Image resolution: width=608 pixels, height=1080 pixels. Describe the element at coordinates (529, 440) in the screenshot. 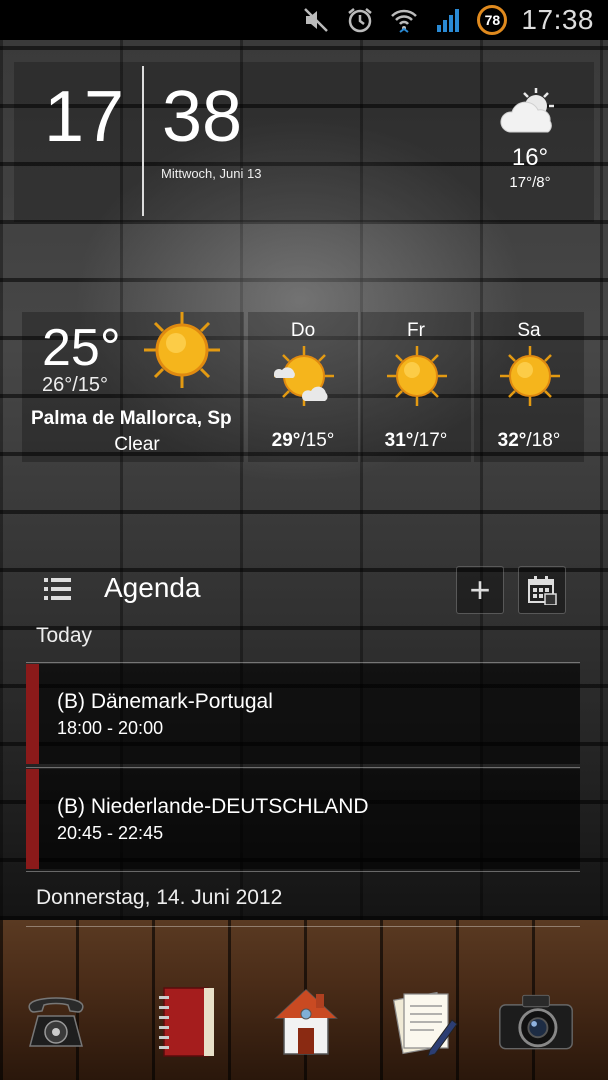

I see `forecast-temp: 32°/18°` at that location.